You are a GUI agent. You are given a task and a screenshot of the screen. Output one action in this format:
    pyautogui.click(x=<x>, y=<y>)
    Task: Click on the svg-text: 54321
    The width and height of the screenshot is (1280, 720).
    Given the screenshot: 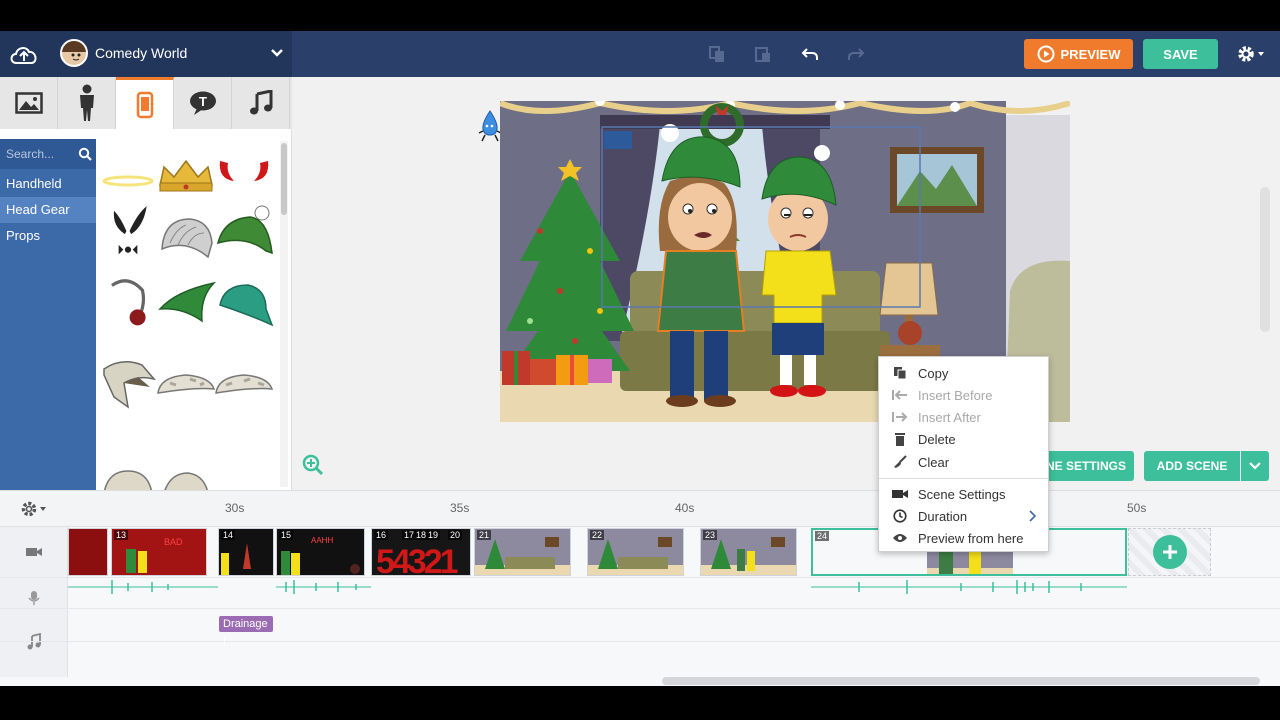 What is the action you would take?
    pyautogui.click(x=417, y=559)
    